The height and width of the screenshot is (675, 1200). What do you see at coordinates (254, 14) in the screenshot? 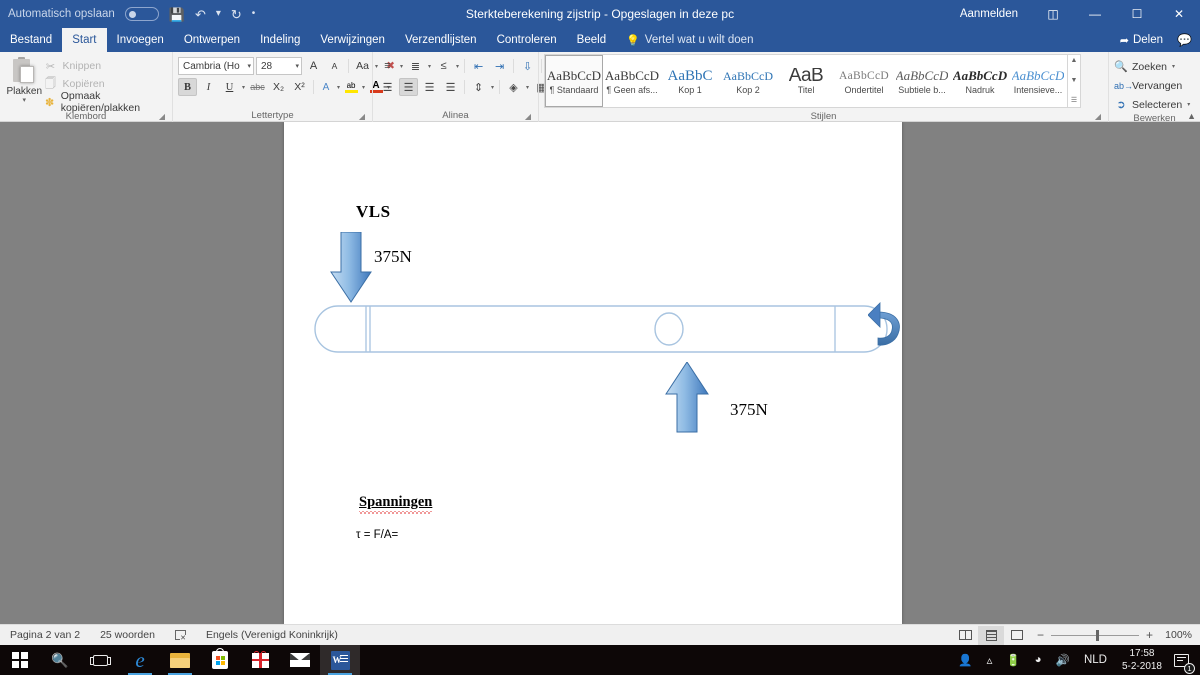
I see `customize-qat-icon: •` at bounding box center [254, 14].